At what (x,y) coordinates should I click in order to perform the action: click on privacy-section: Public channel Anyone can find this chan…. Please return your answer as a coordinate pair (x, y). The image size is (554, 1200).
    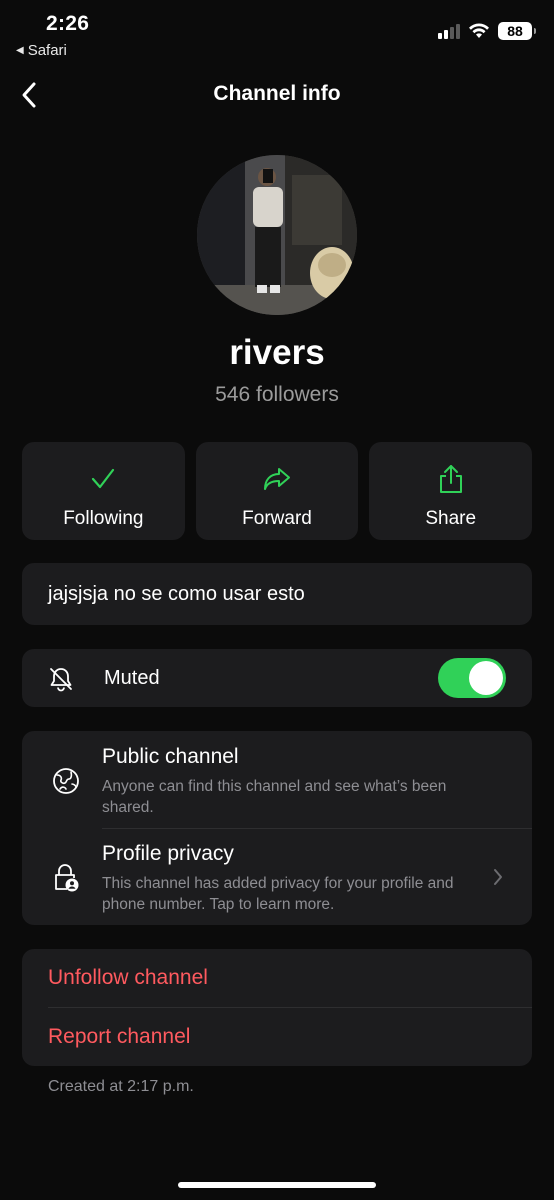
    Looking at the image, I should click on (277, 828).